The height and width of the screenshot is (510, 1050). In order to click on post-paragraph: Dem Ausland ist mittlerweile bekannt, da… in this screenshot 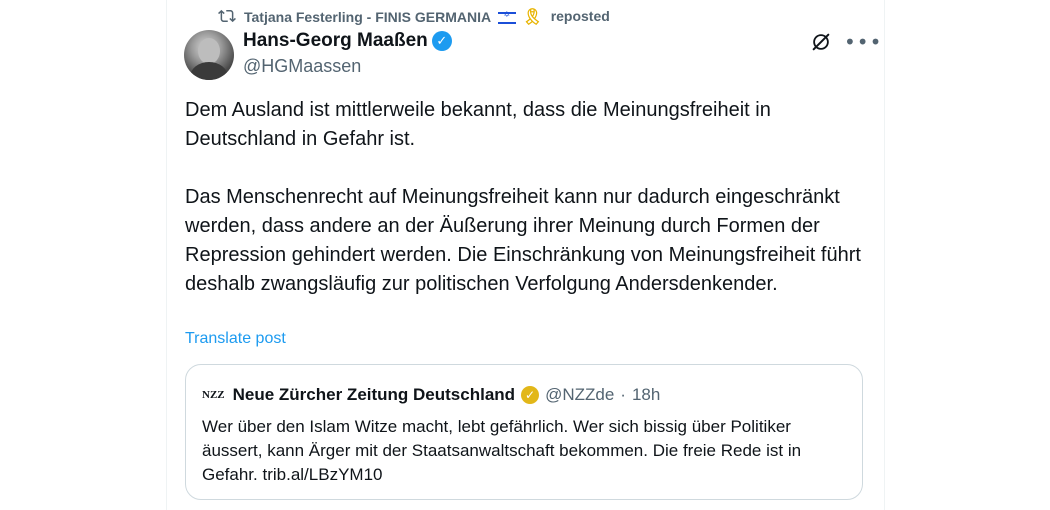, I will do `click(478, 124)`.